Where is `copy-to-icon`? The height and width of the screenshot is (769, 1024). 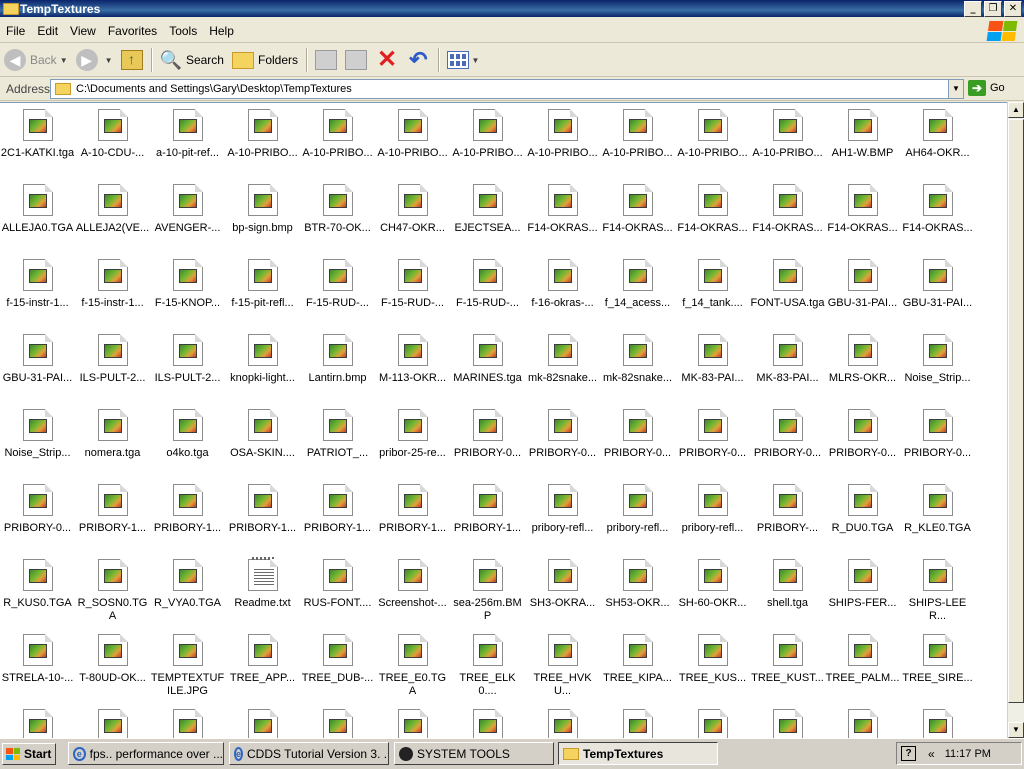 copy-to-icon is located at coordinates (356, 60).